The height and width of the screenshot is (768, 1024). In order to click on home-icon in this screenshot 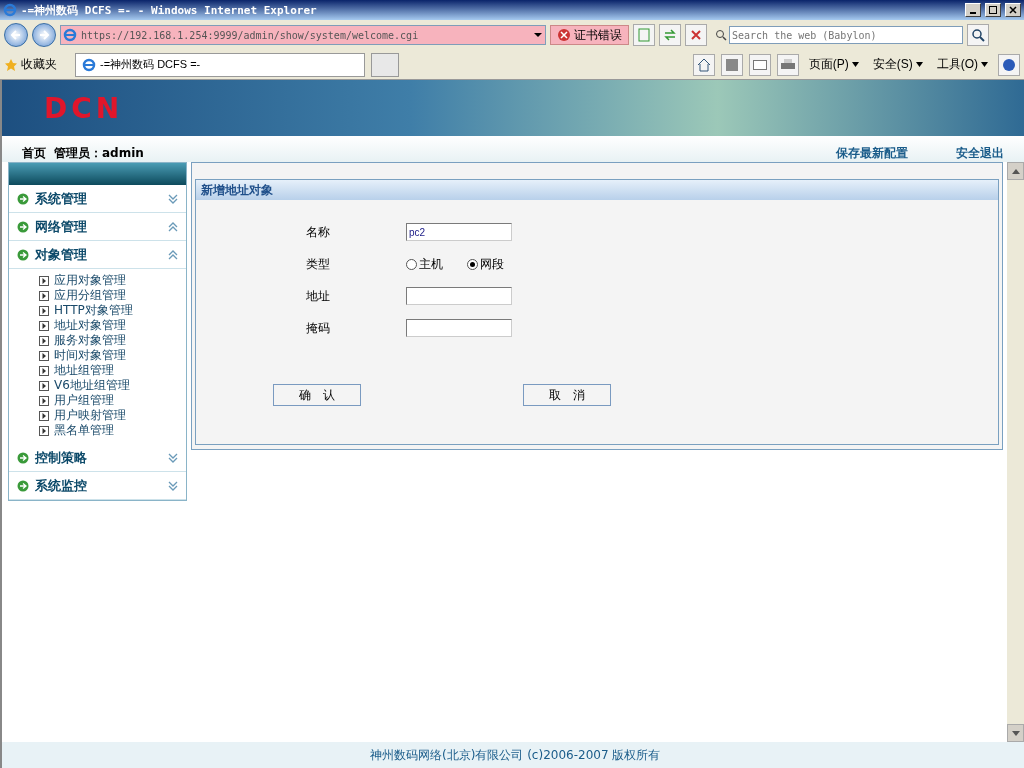, I will do `click(703, 64)`.